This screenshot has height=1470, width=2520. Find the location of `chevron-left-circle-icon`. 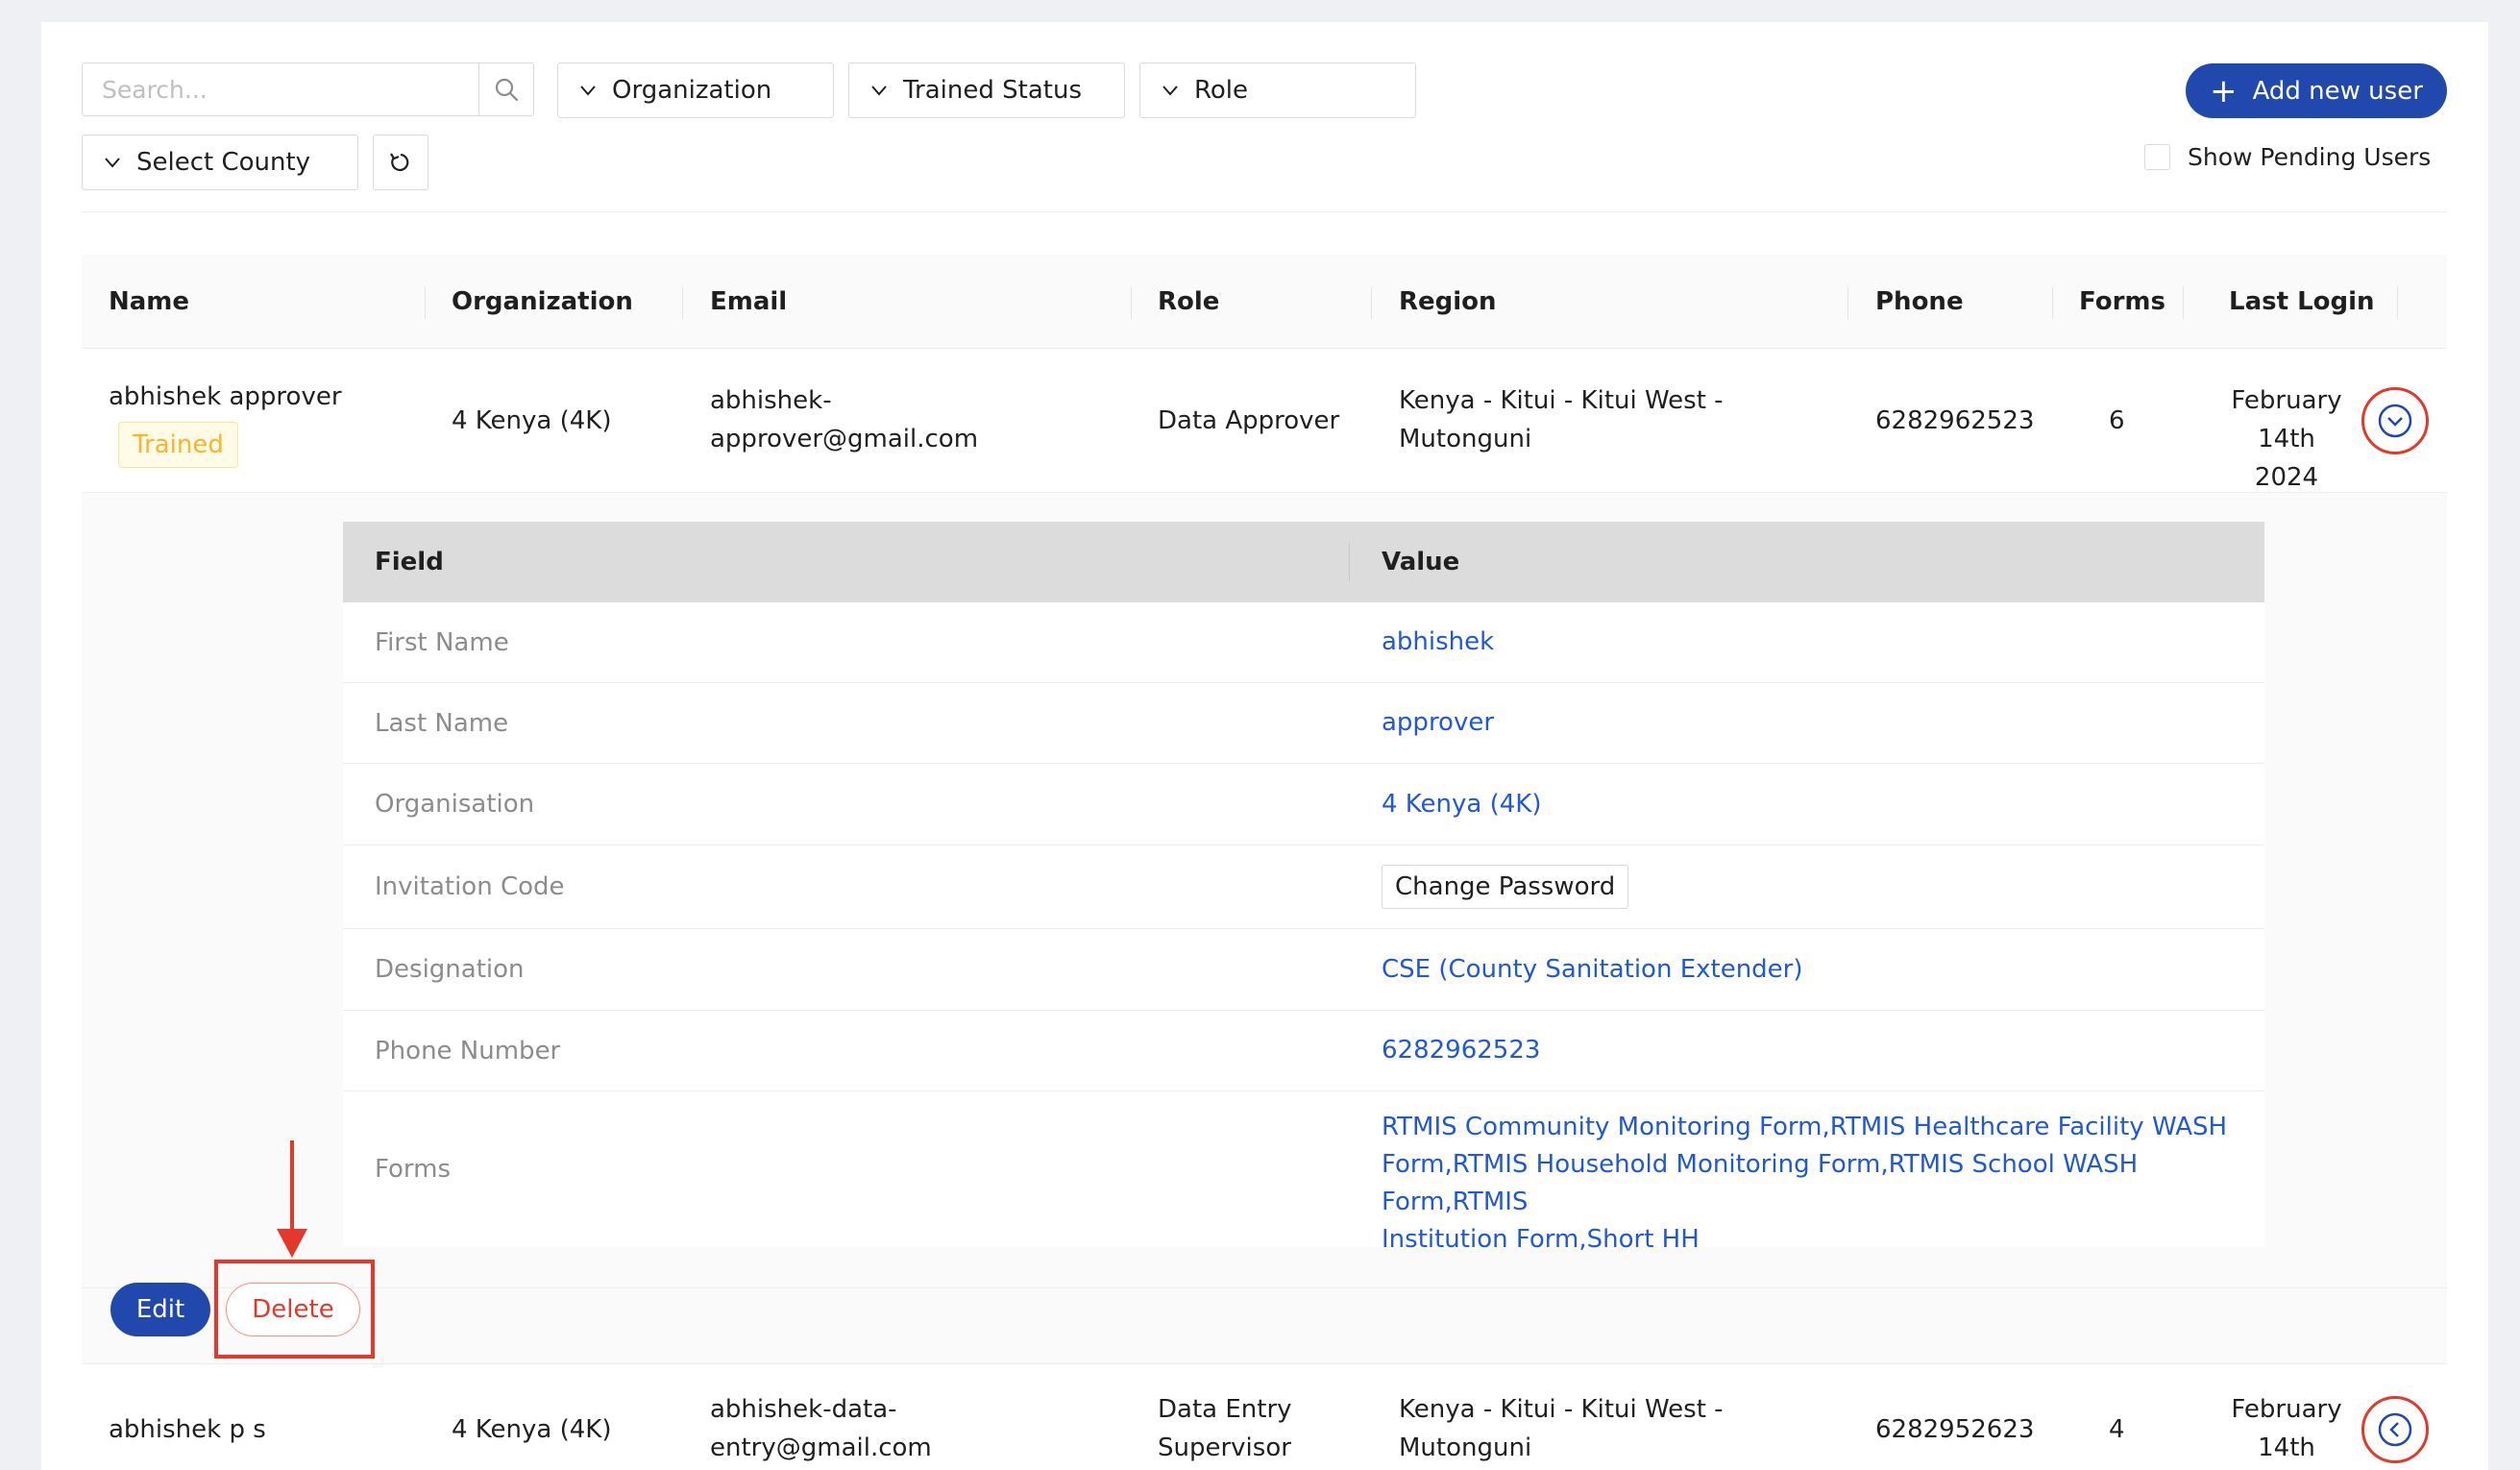

chevron-left-circle-icon is located at coordinates (2395, 1430).